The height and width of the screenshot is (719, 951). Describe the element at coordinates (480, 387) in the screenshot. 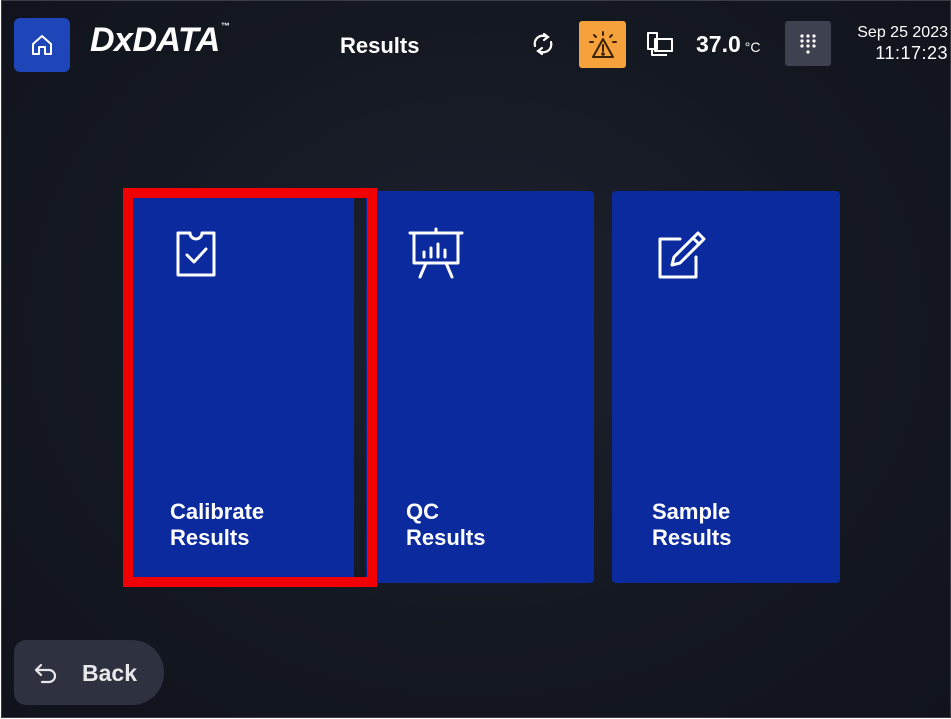

I see `qc-results-tile: QC Results` at that location.